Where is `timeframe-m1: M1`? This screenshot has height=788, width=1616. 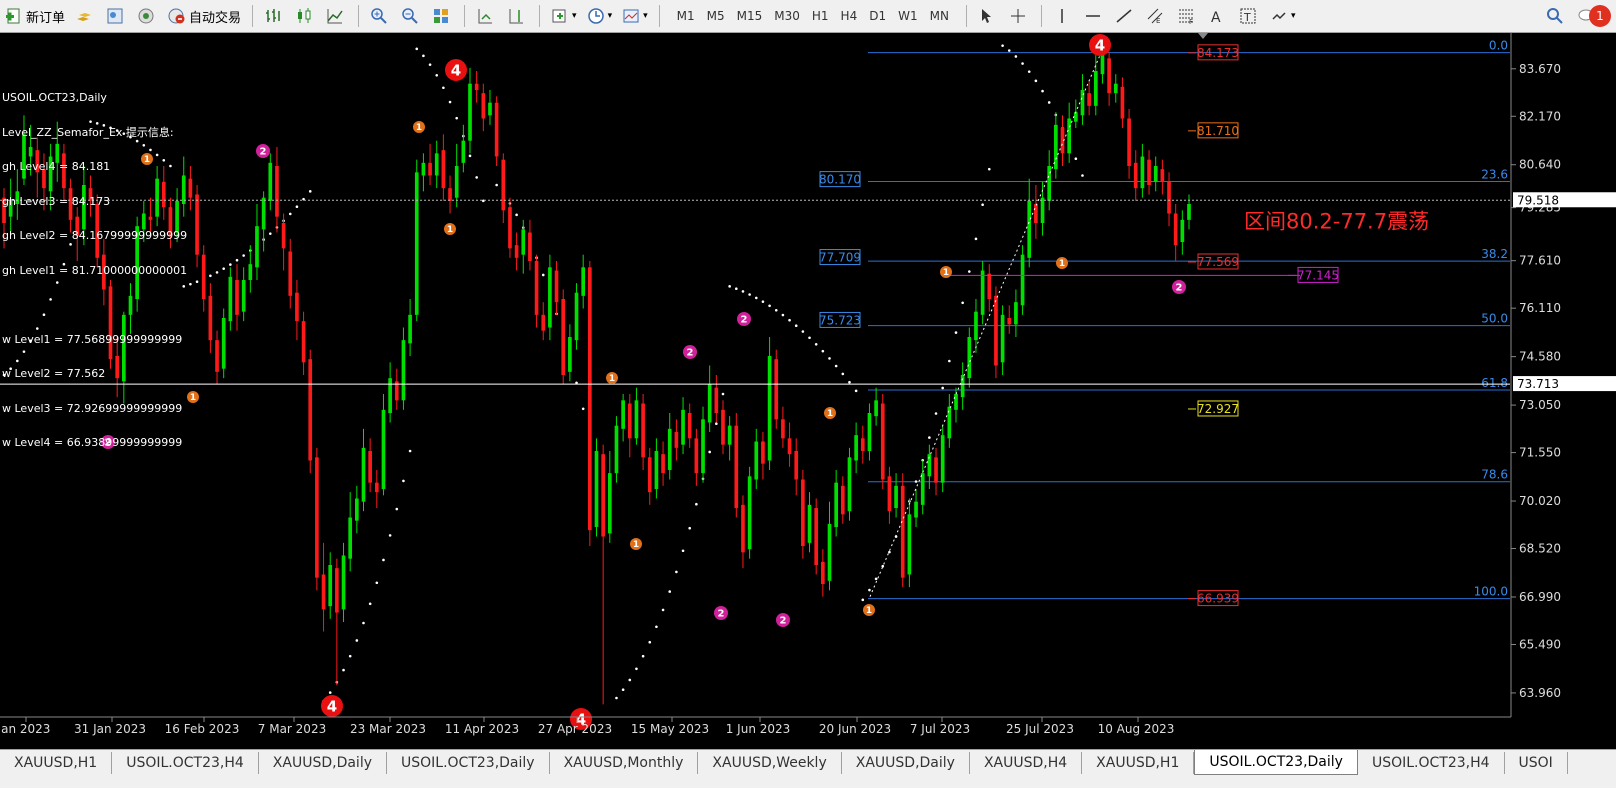
timeframe-m1: M1 is located at coordinates (686, 16).